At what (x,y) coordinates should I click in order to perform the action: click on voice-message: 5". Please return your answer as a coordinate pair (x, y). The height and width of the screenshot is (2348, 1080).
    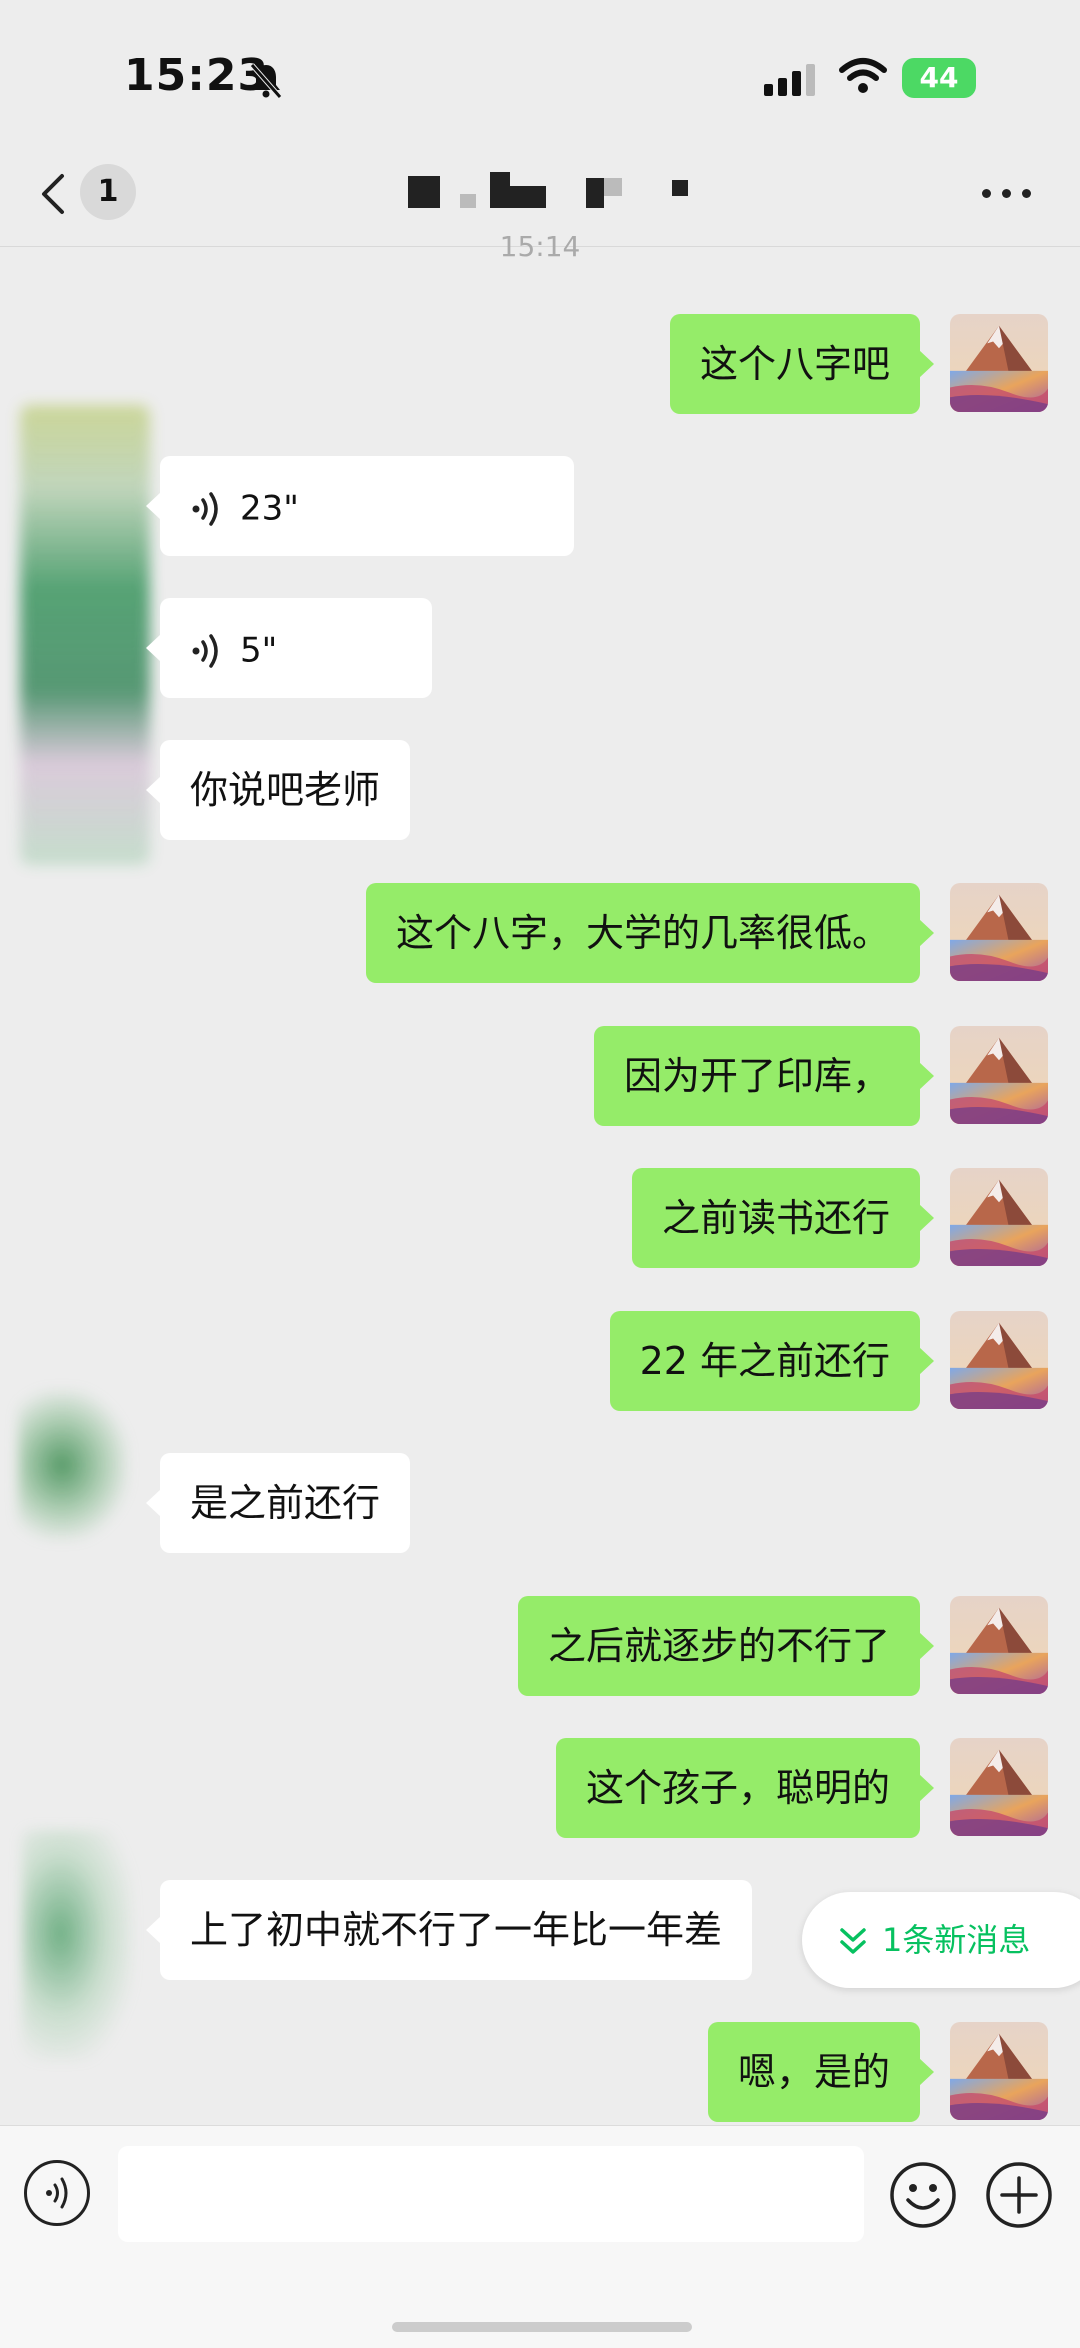
    Looking at the image, I should click on (289, 648).